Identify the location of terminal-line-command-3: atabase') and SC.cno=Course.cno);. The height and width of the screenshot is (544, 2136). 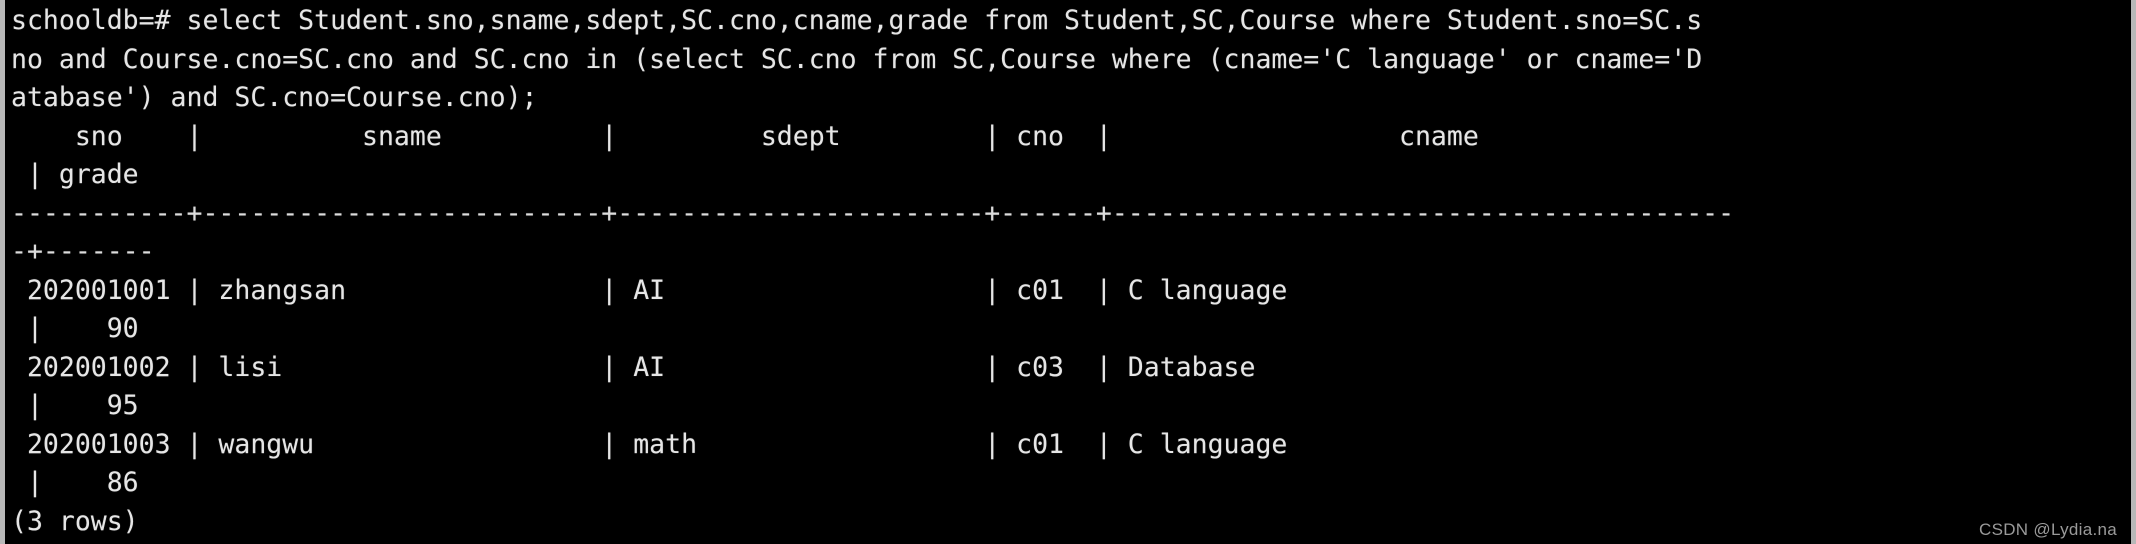
(274, 97).